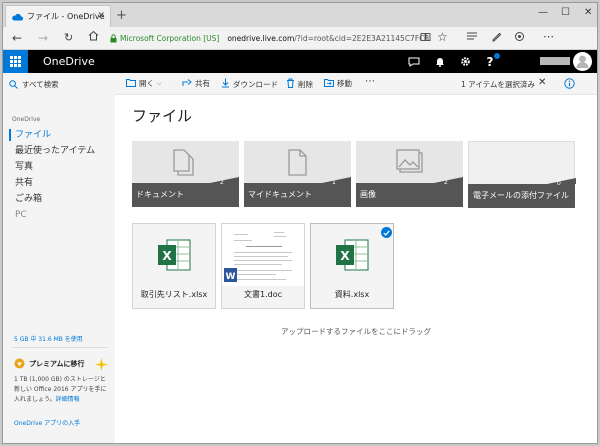 Image resolution: width=600 pixels, height=446 pixels. Describe the element at coordinates (68, 399) in the screenshot. I see `learn-more-link: 詳細情報` at that location.